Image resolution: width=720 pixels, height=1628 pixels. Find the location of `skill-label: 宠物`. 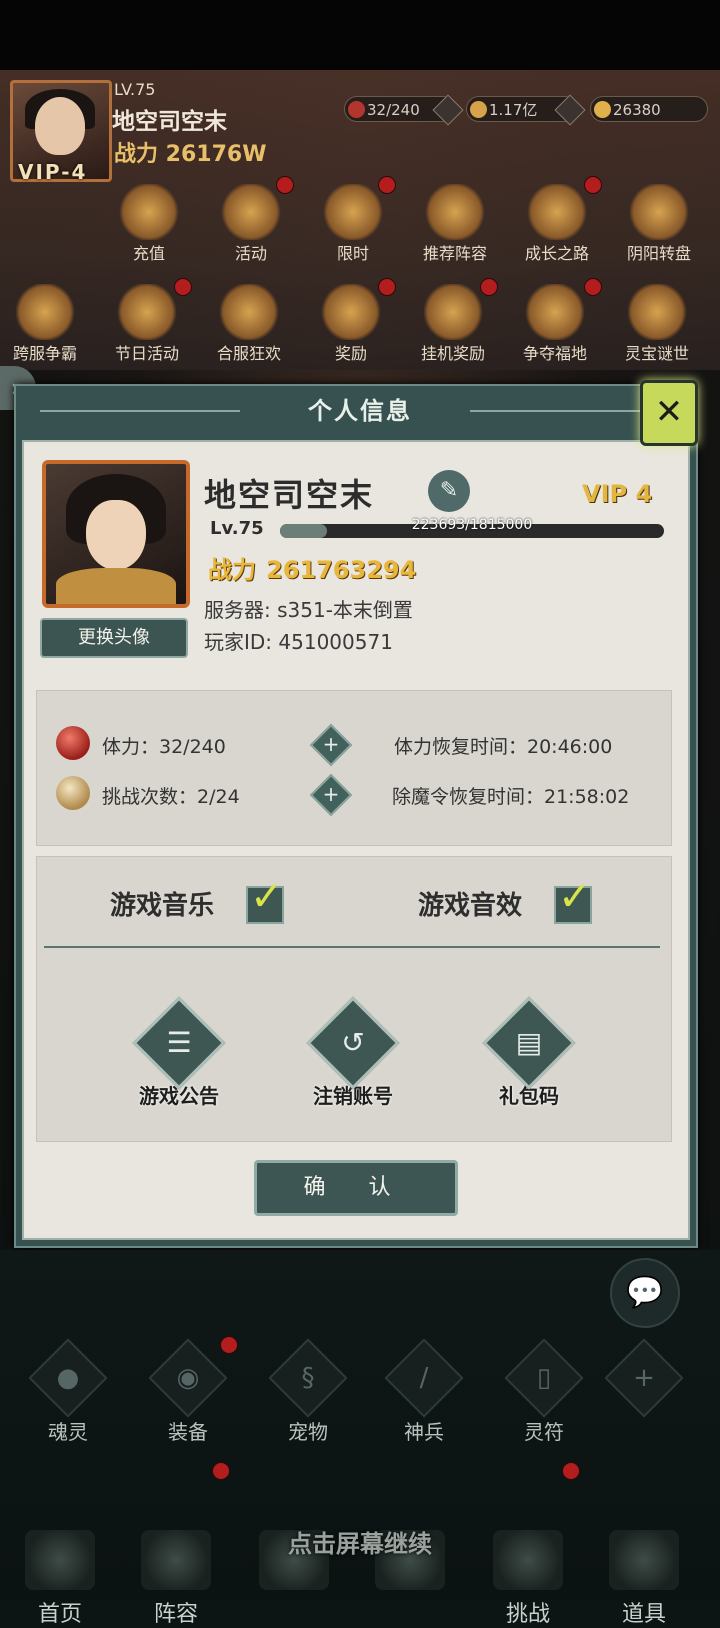

skill-label: 宠物 is located at coordinates (308, 1432).